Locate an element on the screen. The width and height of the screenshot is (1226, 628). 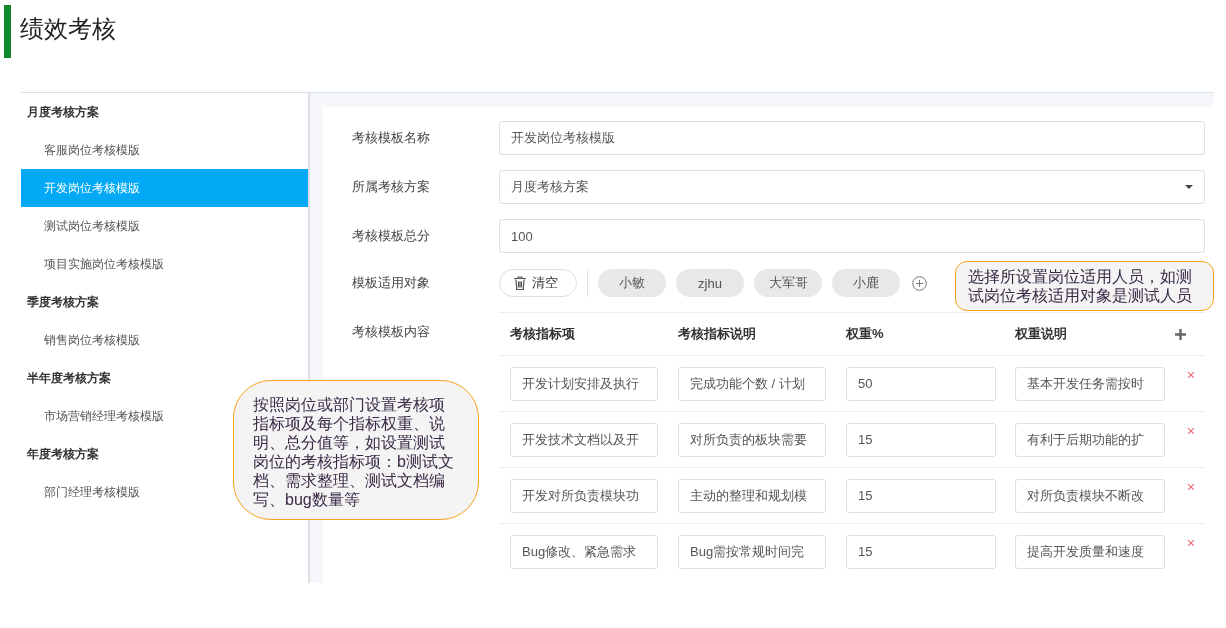
annotation-tooltip: 选择所设置岗位适用人员，如测试岗位考核适用对象是测试人员 is located at coordinates (1084, 286).